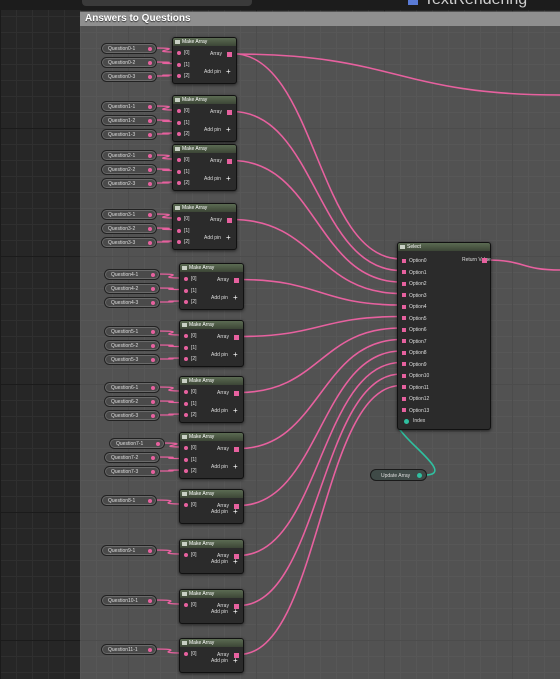  What do you see at coordinates (129, 120) in the screenshot?
I see `variable-getter: Question1-2` at bounding box center [129, 120].